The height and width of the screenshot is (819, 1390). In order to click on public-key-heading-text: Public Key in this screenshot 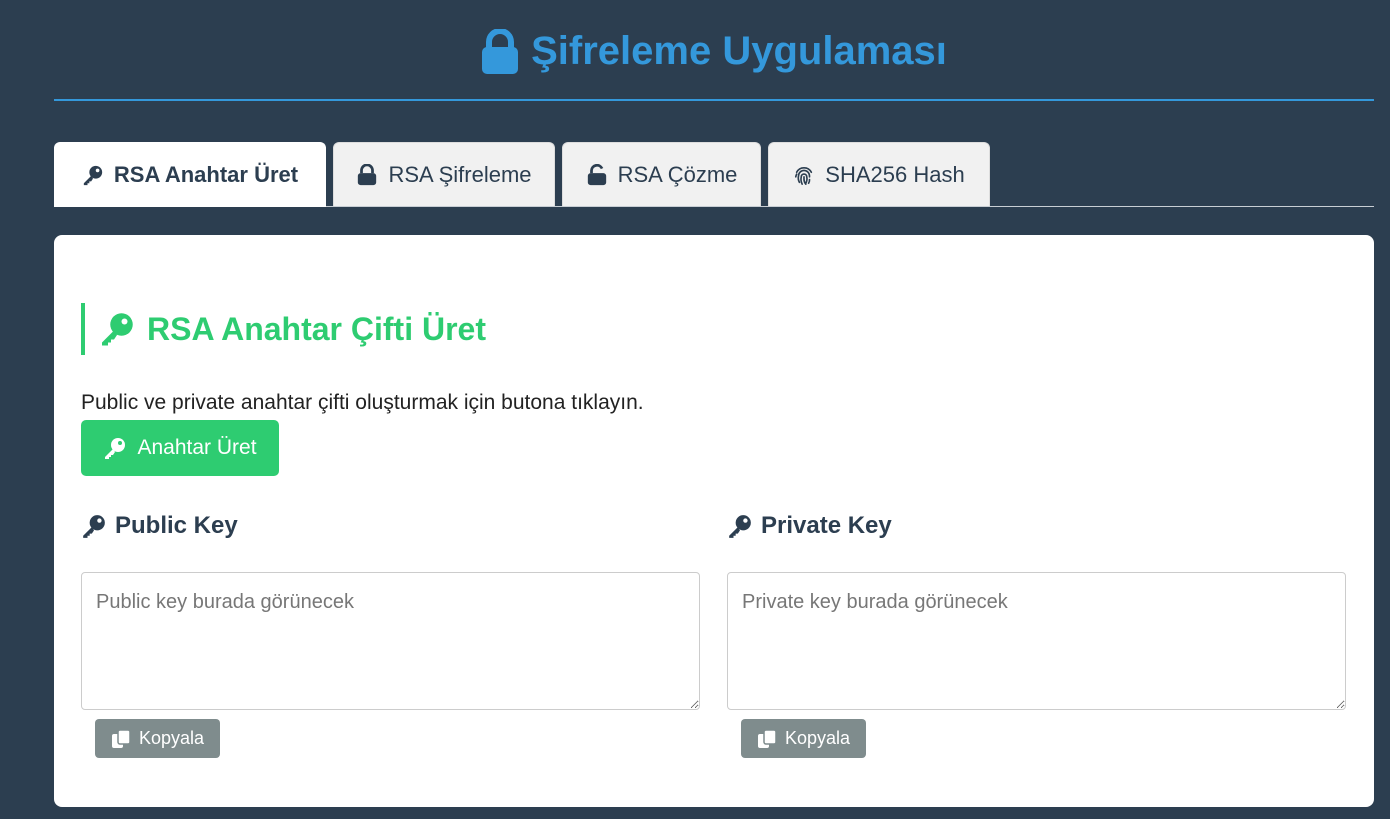, I will do `click(176, 525)`.